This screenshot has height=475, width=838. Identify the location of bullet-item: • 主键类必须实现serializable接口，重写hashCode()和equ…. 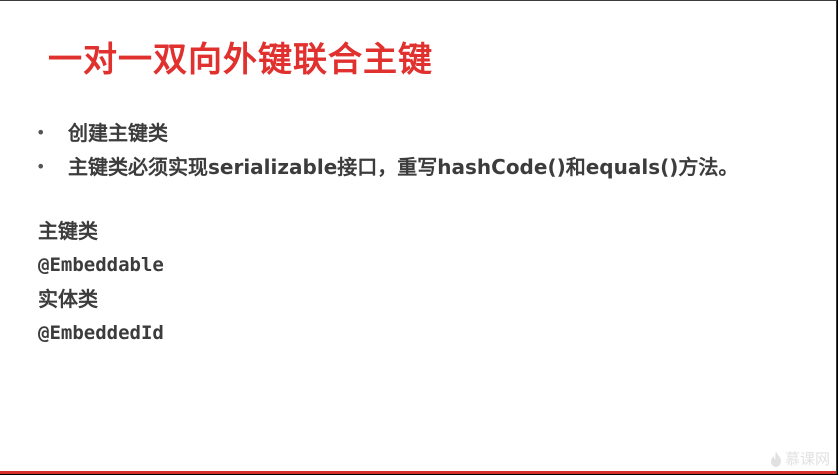
(387, 168).